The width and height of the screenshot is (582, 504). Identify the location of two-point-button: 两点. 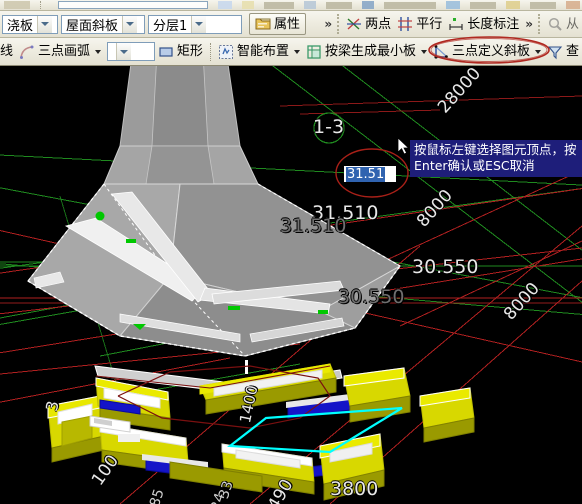
(368, 24).